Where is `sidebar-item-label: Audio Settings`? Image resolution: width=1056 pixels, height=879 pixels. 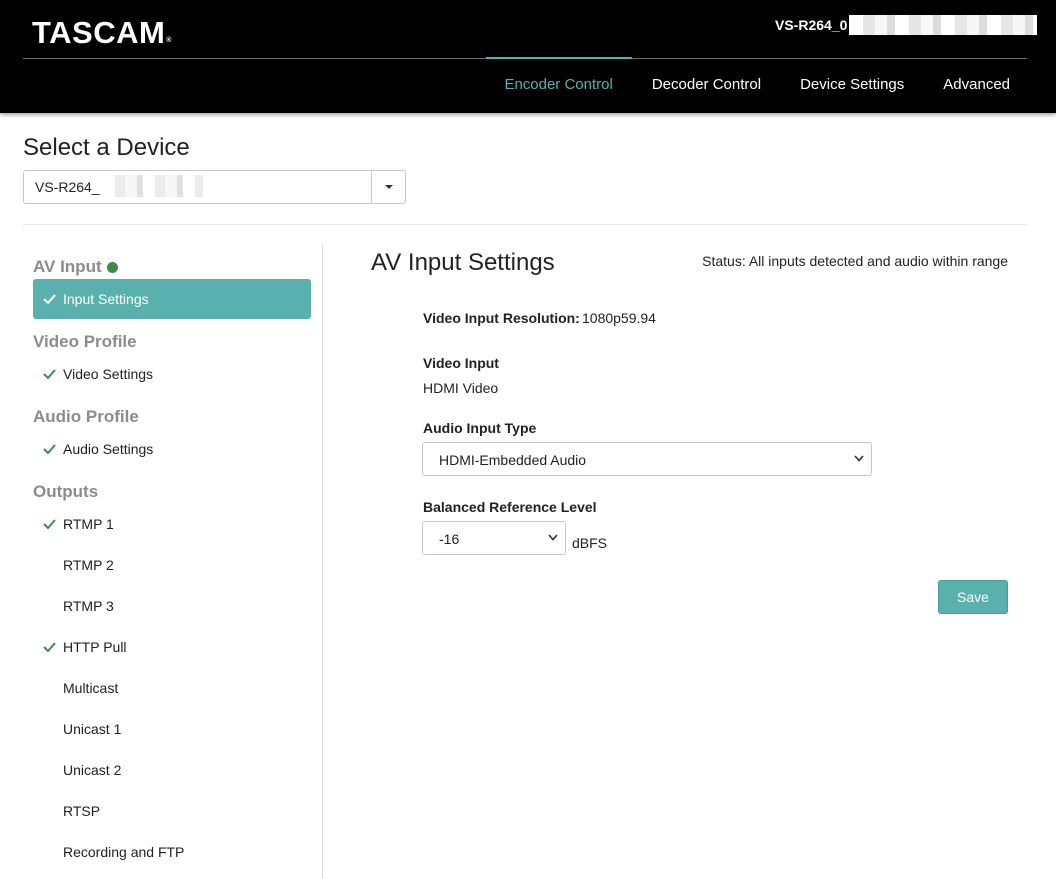
sidebar-item-label: Audio Settings is located at coordinates (108, 449).